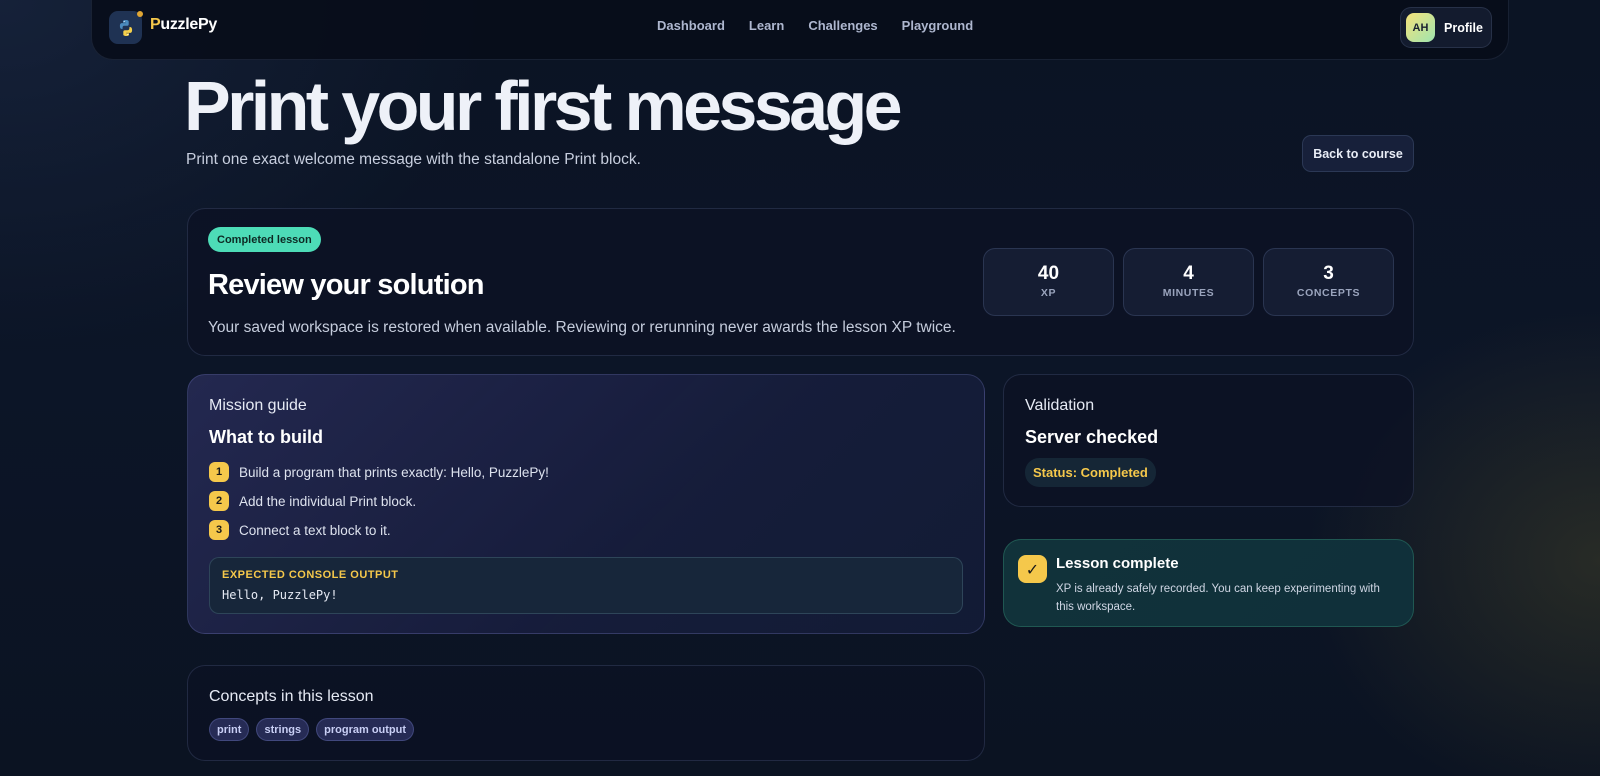 The image size is (1600, 776). I want to click on brand-name: PuzzlePy, so click(183, 25).